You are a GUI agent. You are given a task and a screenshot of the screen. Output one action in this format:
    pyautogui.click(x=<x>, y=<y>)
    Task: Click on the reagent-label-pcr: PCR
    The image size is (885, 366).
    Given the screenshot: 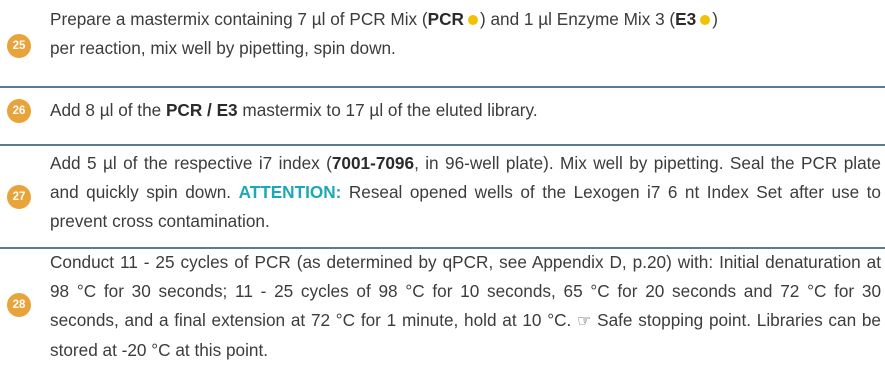 What is the action you would take?
    pyautogui.click(x=445, y=19)
    